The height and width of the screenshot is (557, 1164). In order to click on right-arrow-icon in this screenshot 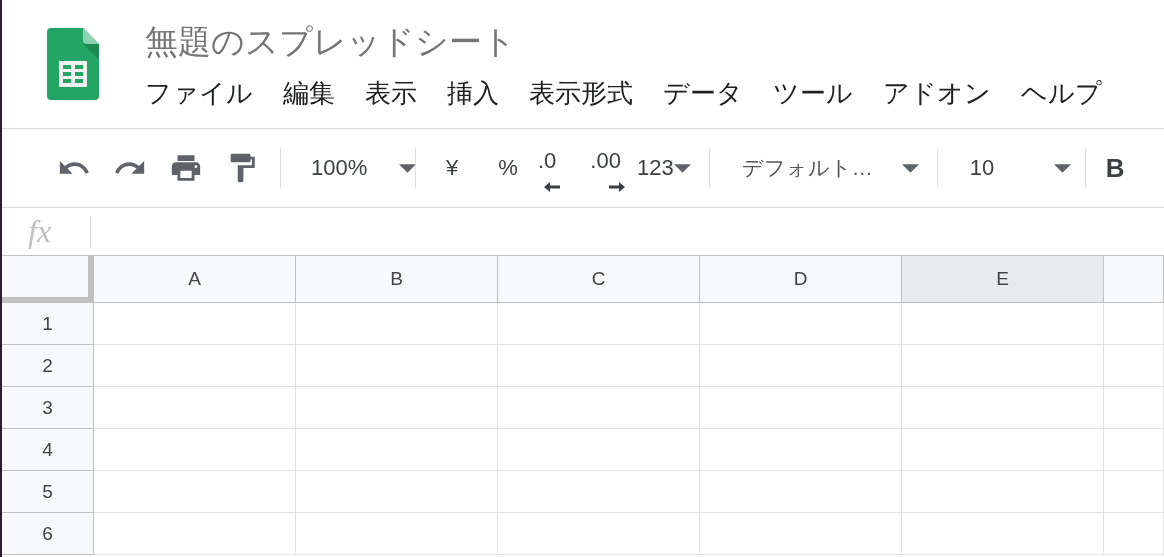, I will do `click(616, 187)`.